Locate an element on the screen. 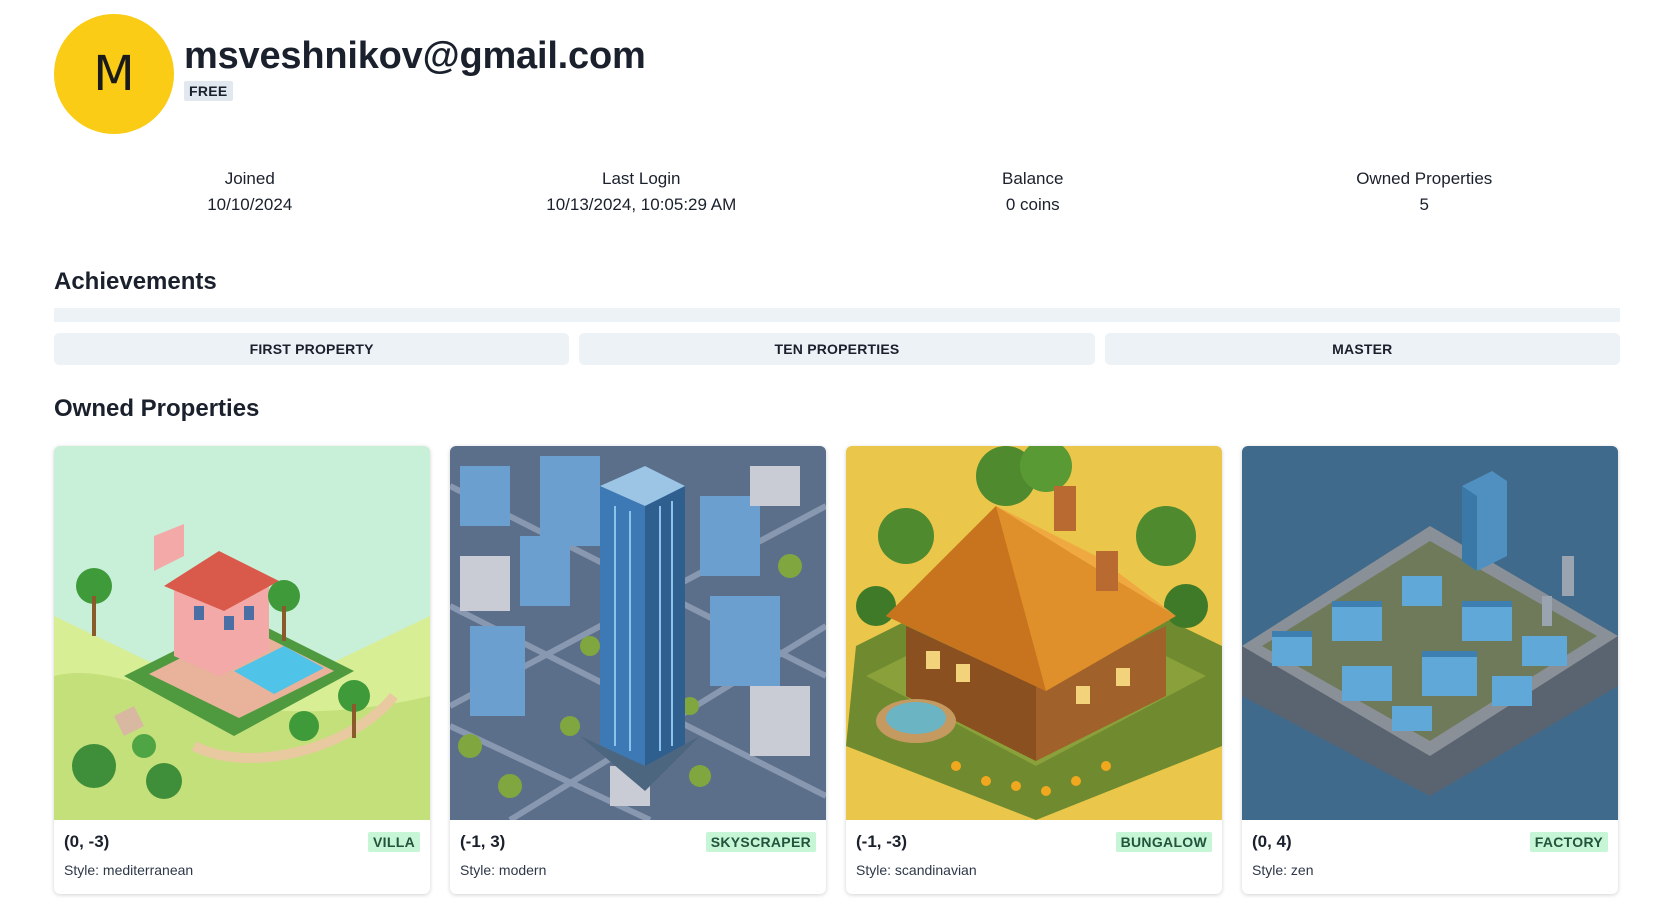  property-type-badge: SKYSCRAPER is located at coordinates (760, 842).